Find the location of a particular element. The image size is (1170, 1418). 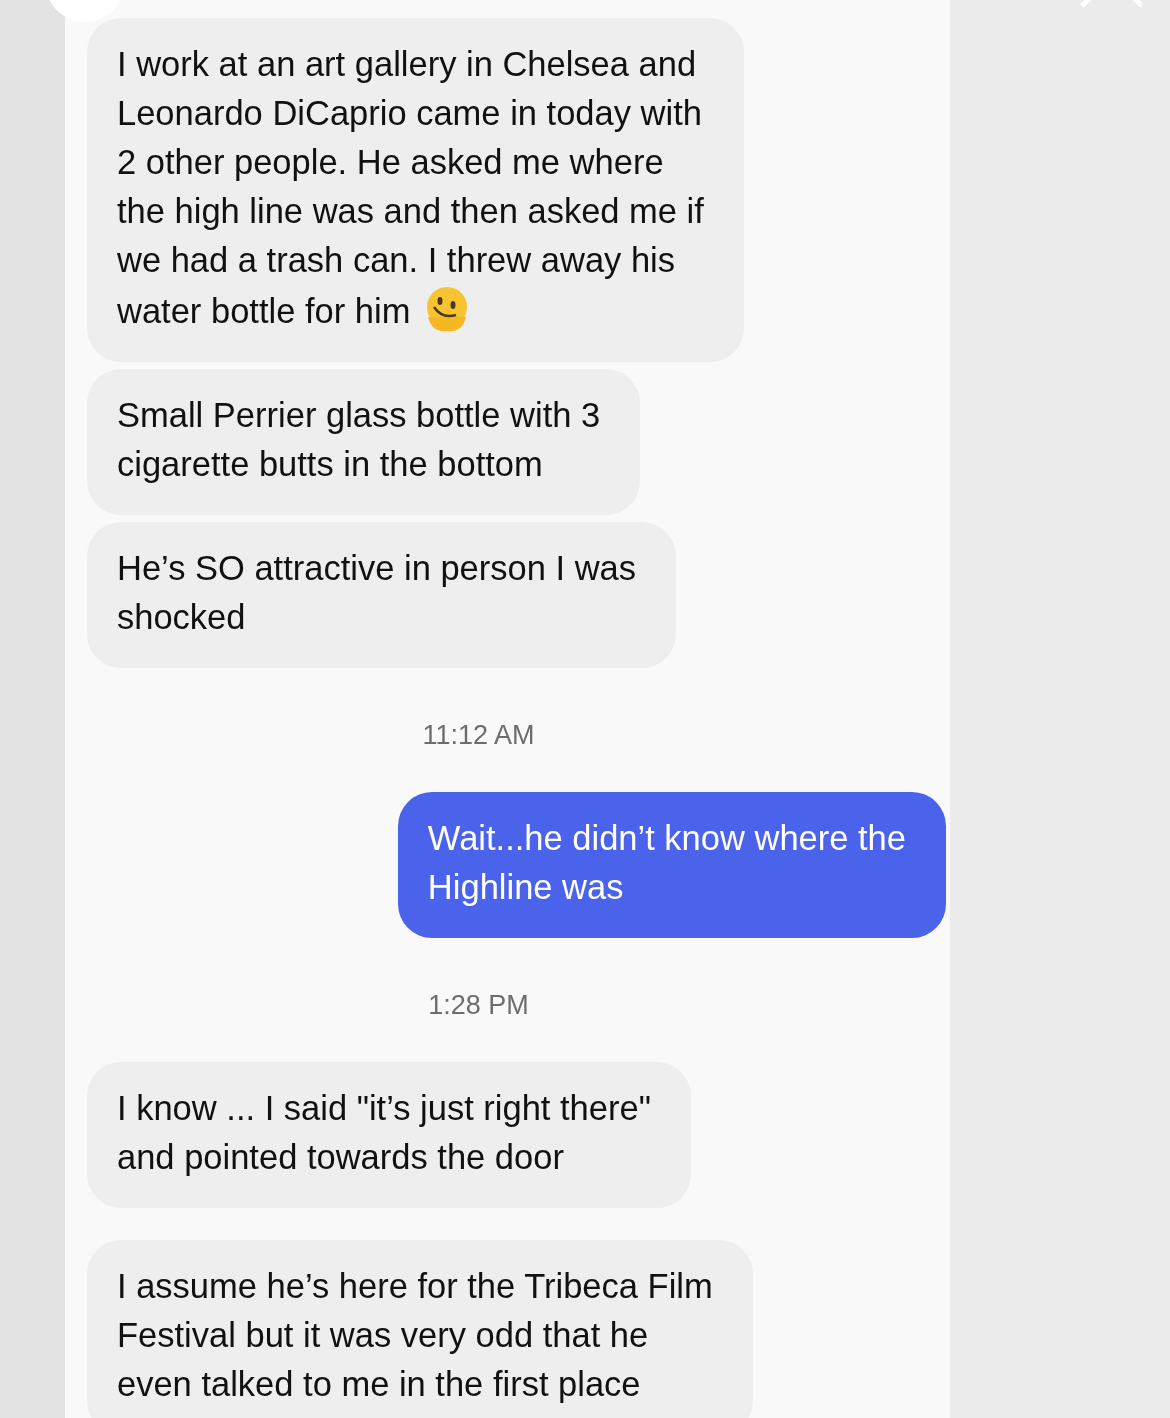

message-bubble: I assume he’s here for the Tribeca Film Festival but it was very odd that he even talked to me in the first place is located at coordinates (420, 1329).